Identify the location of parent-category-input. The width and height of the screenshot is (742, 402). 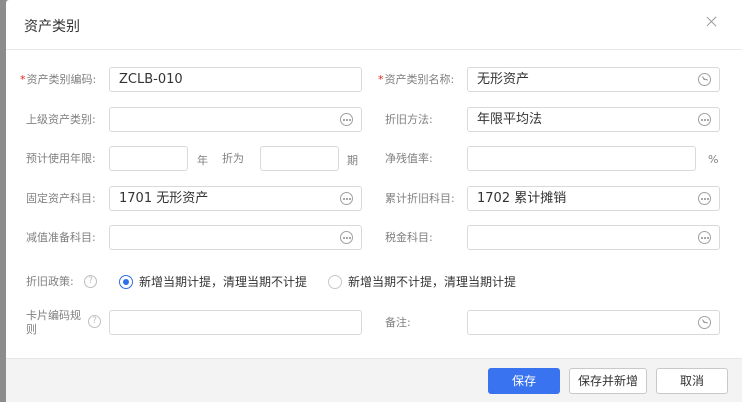
(235, 119).